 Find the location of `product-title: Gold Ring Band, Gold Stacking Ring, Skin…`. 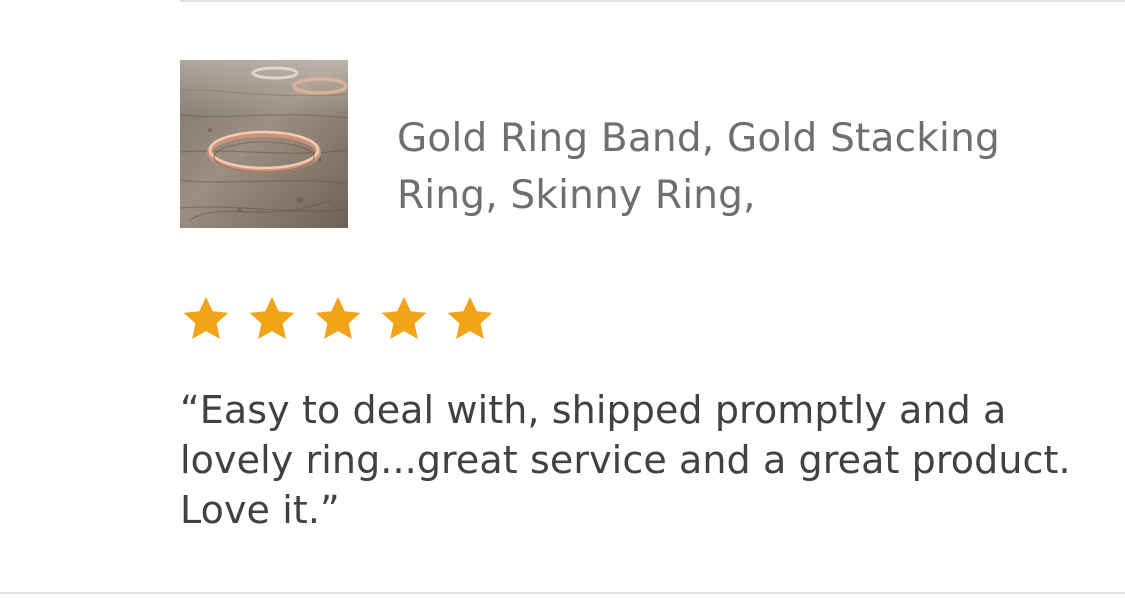

product-title: Gold Ring Band, Gold Stacking Ring, Skin… is located at coordinates (717, 167).